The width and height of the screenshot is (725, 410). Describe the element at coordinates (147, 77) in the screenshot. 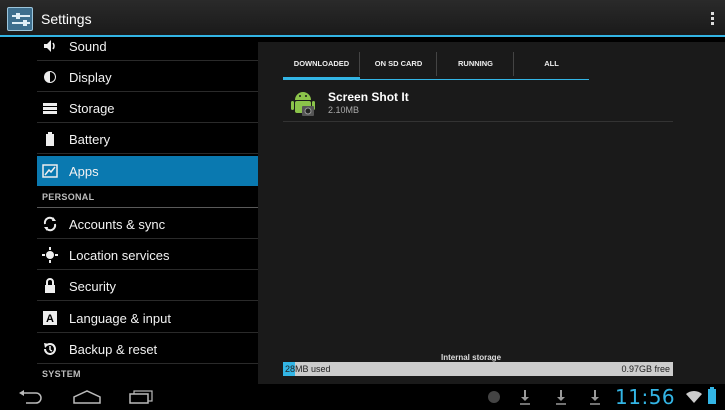

I see `sidebar-item-display: Display` at that location.